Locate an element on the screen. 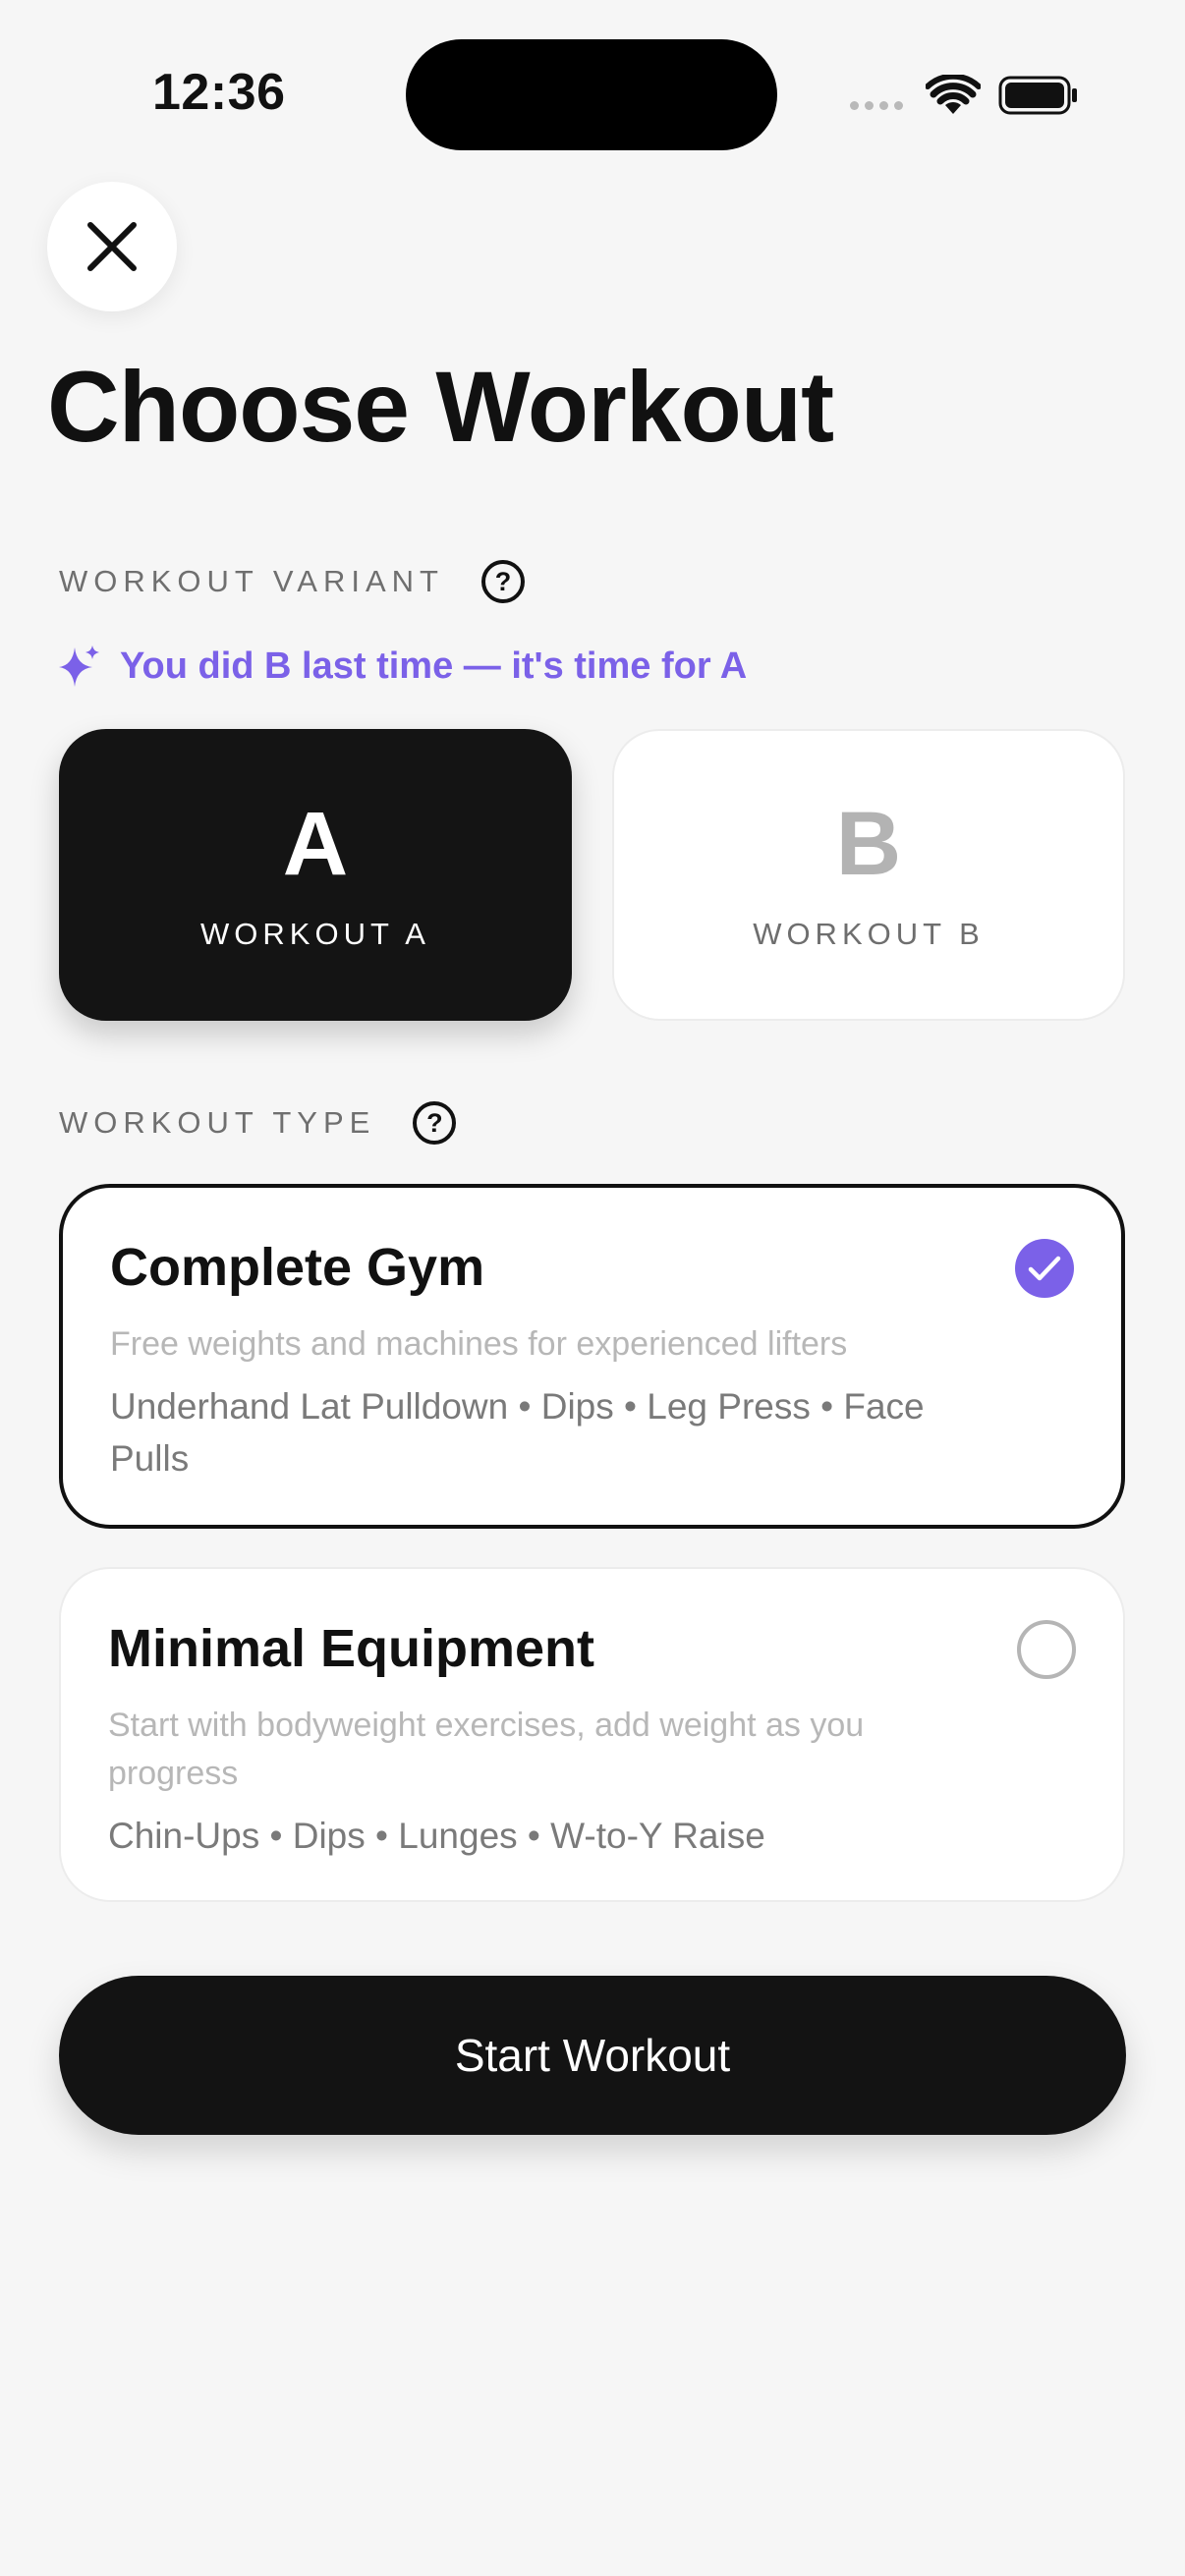  variant-a-card: A WORKOUT A is located at coordinates (316, 875).